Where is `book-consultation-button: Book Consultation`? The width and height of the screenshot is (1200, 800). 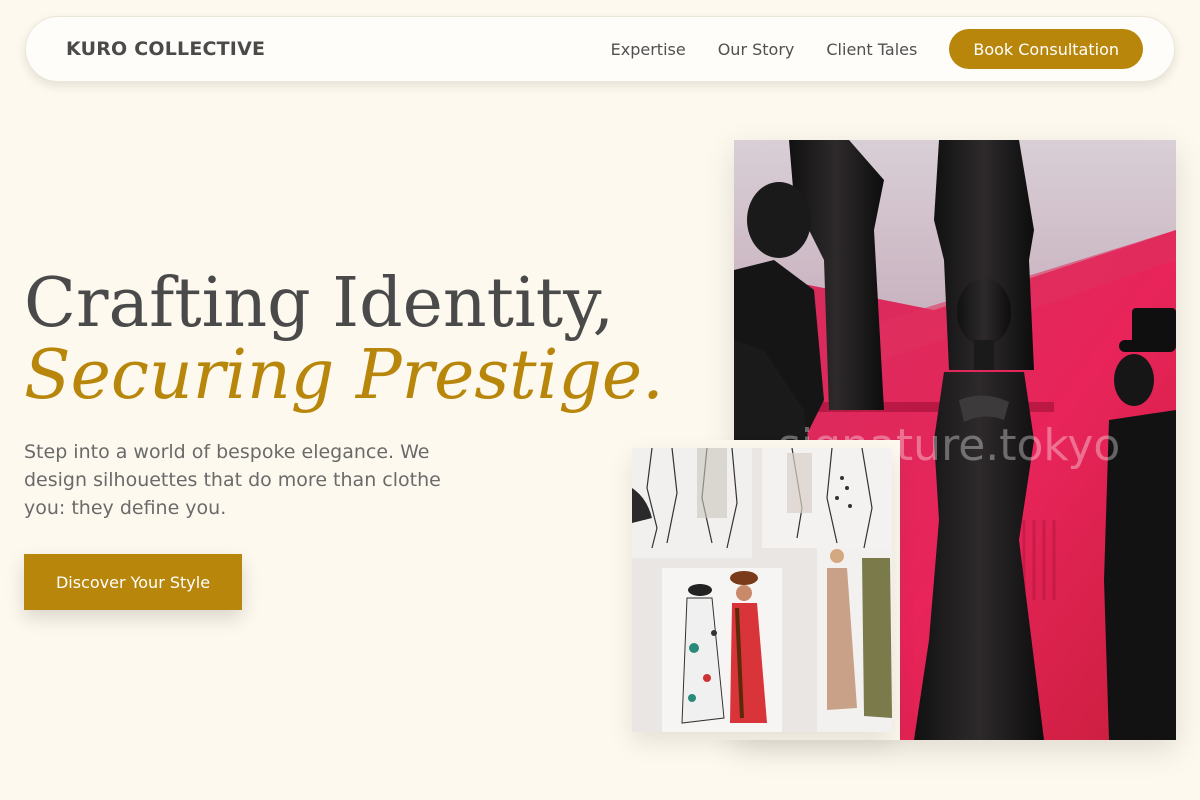
book-consultation-button: Book Consultation is located at coordinates (1046, 49).